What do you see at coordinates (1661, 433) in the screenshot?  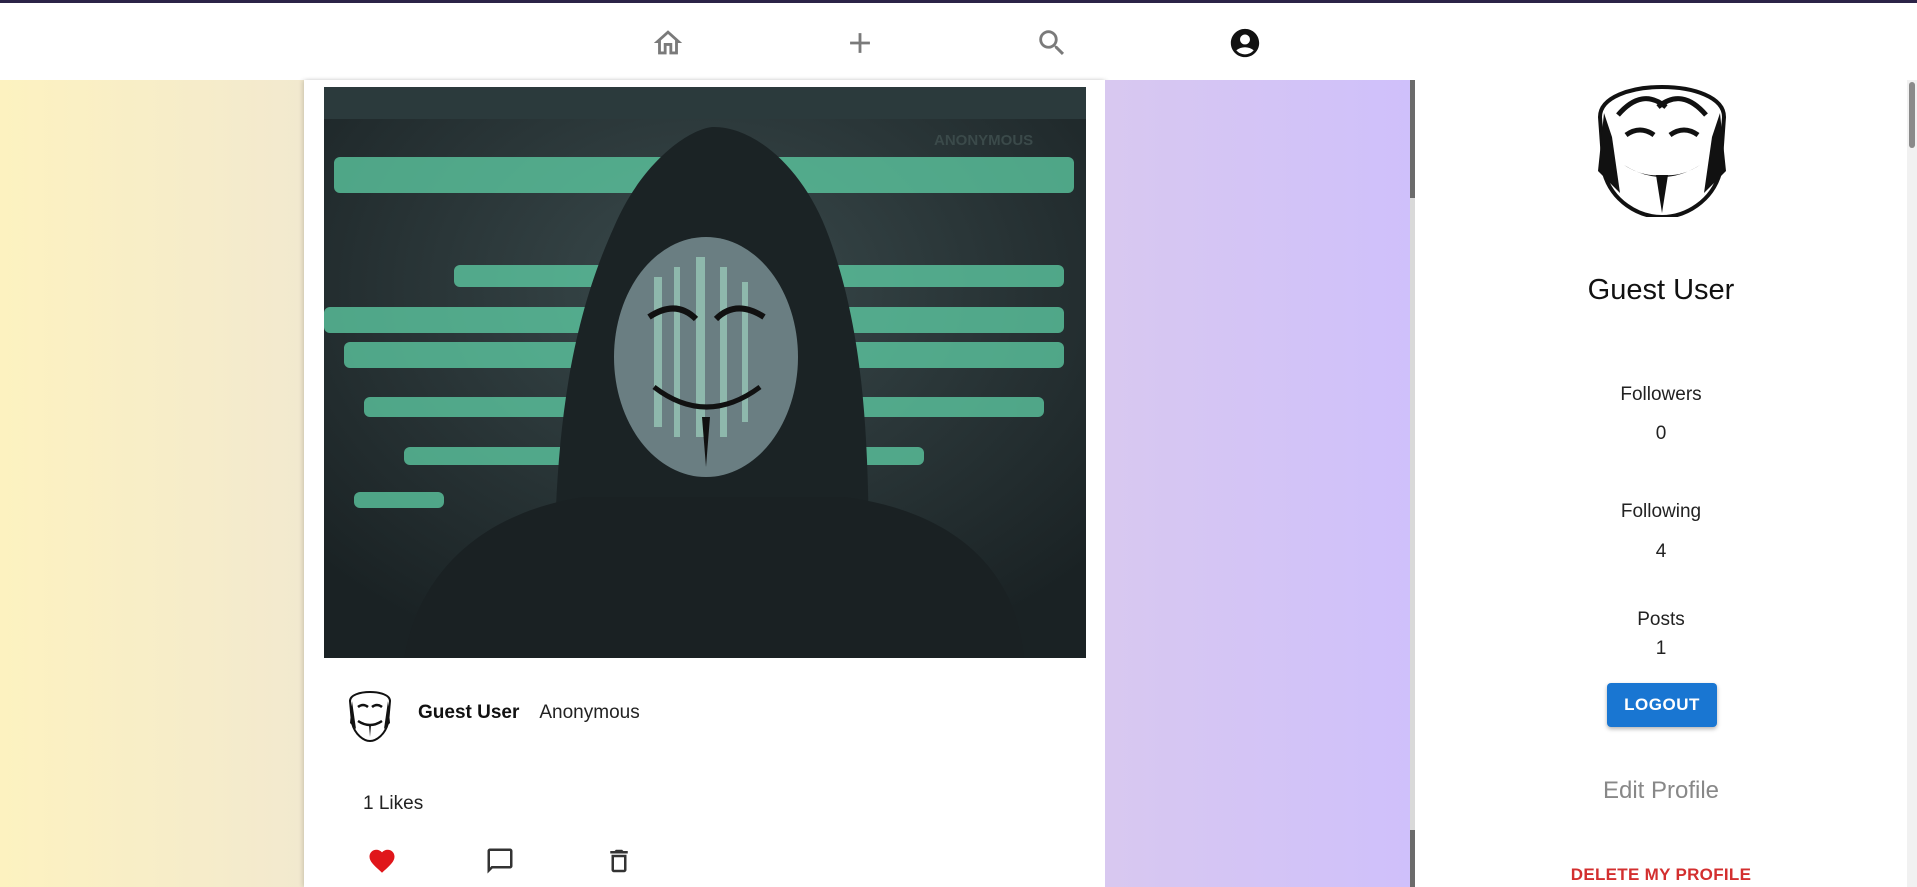 I see `followers-count: 0` at bounding box center [1661, 433].